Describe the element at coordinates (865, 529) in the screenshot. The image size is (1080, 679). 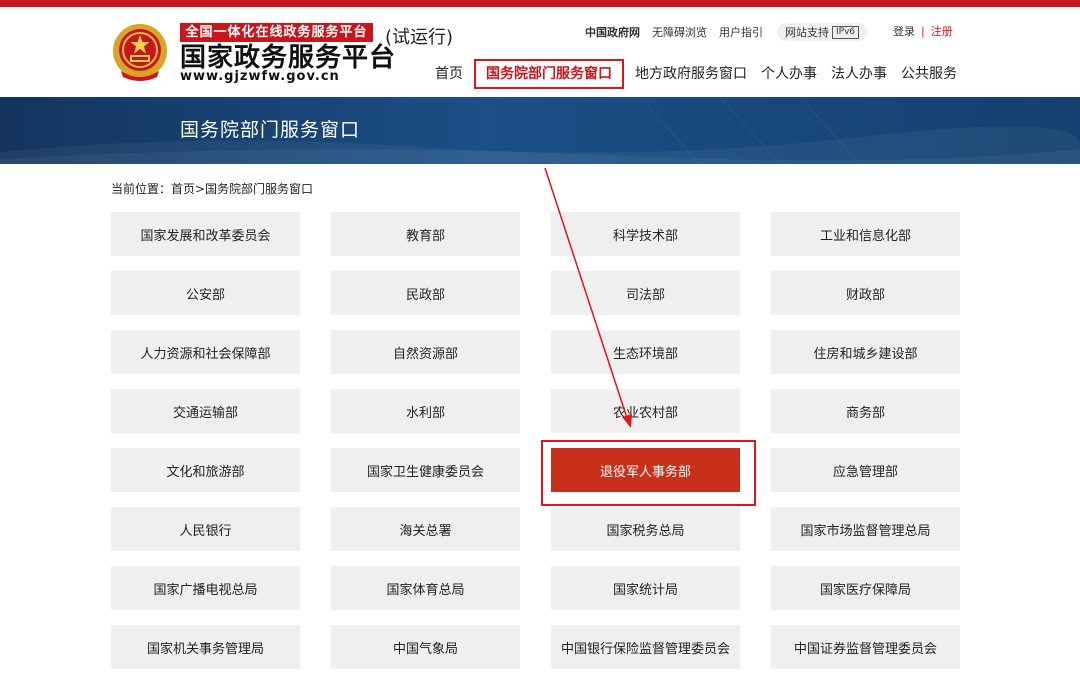
I see `dept-tile-market-regulation: 国家市场监督管理总局` at that location.